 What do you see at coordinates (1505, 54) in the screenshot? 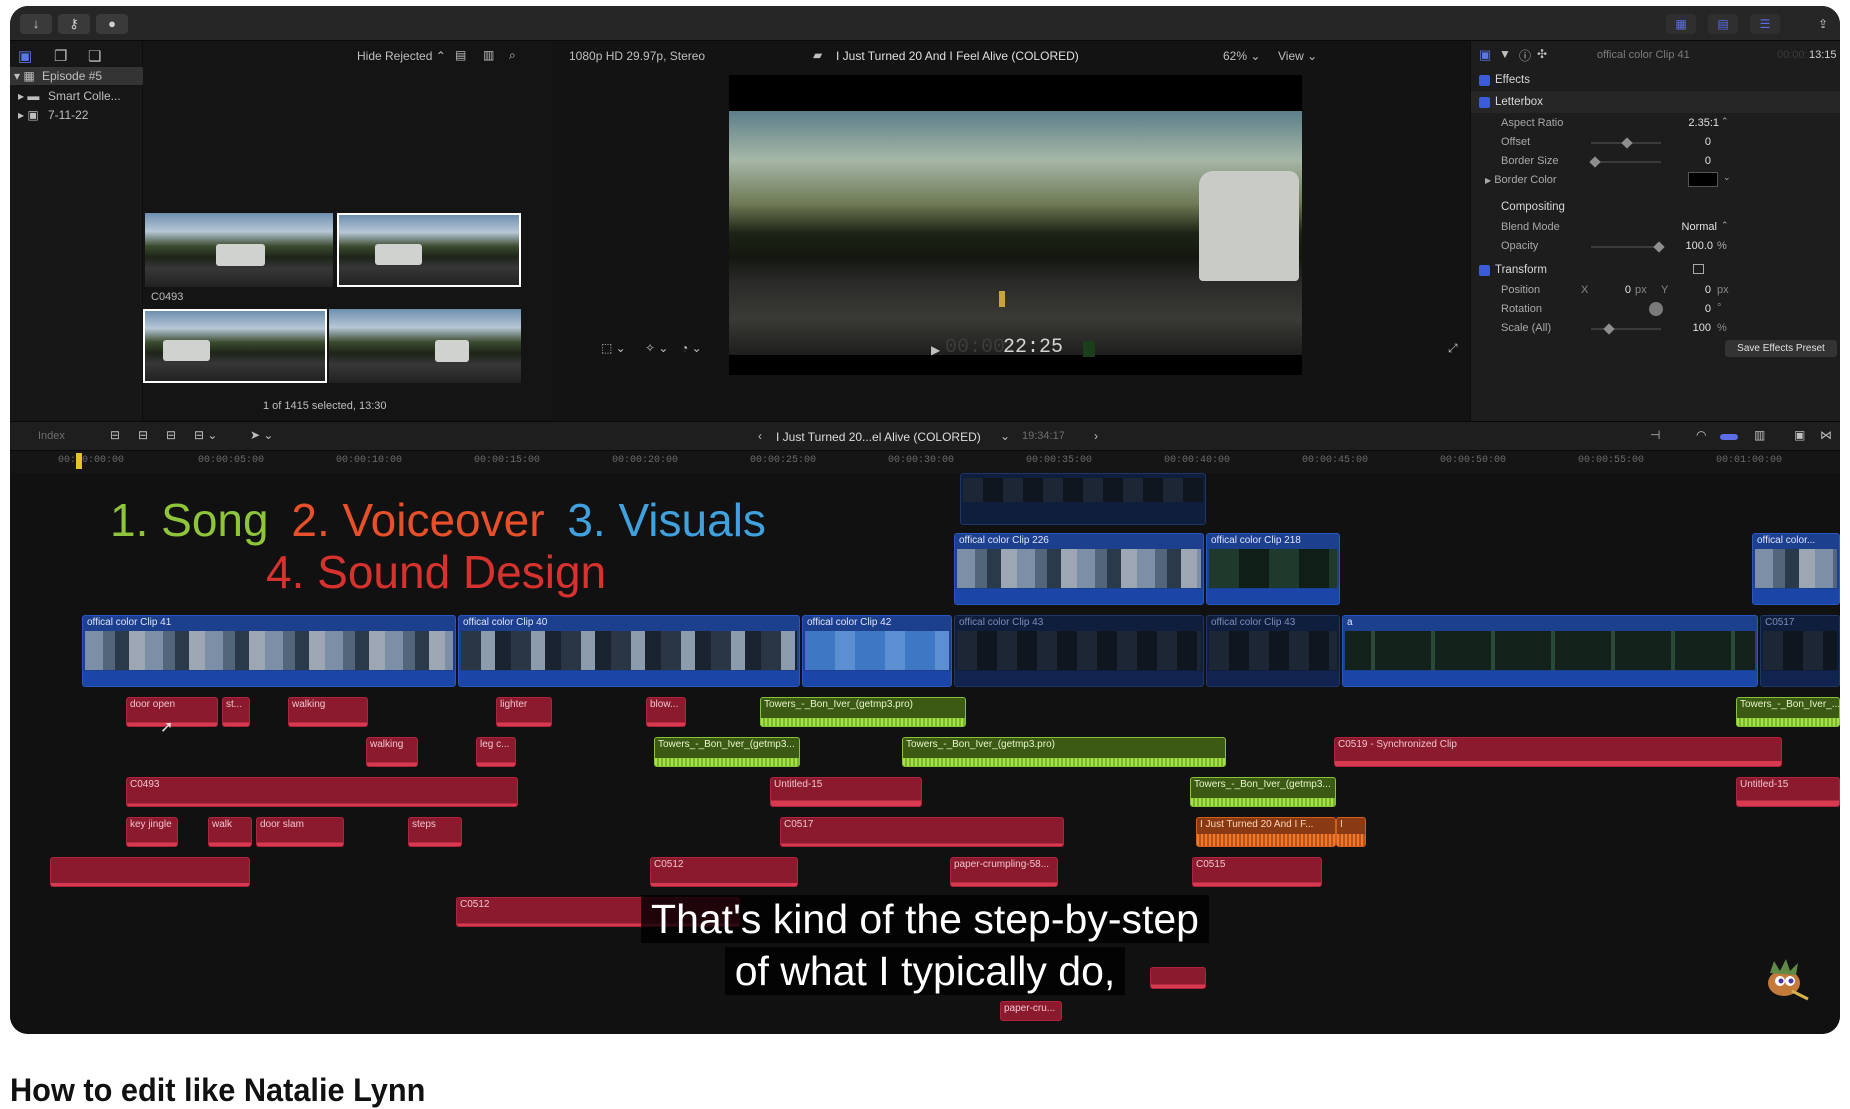
I see `color-inspector-icon: ▼` at bounding box center [1505, 54].